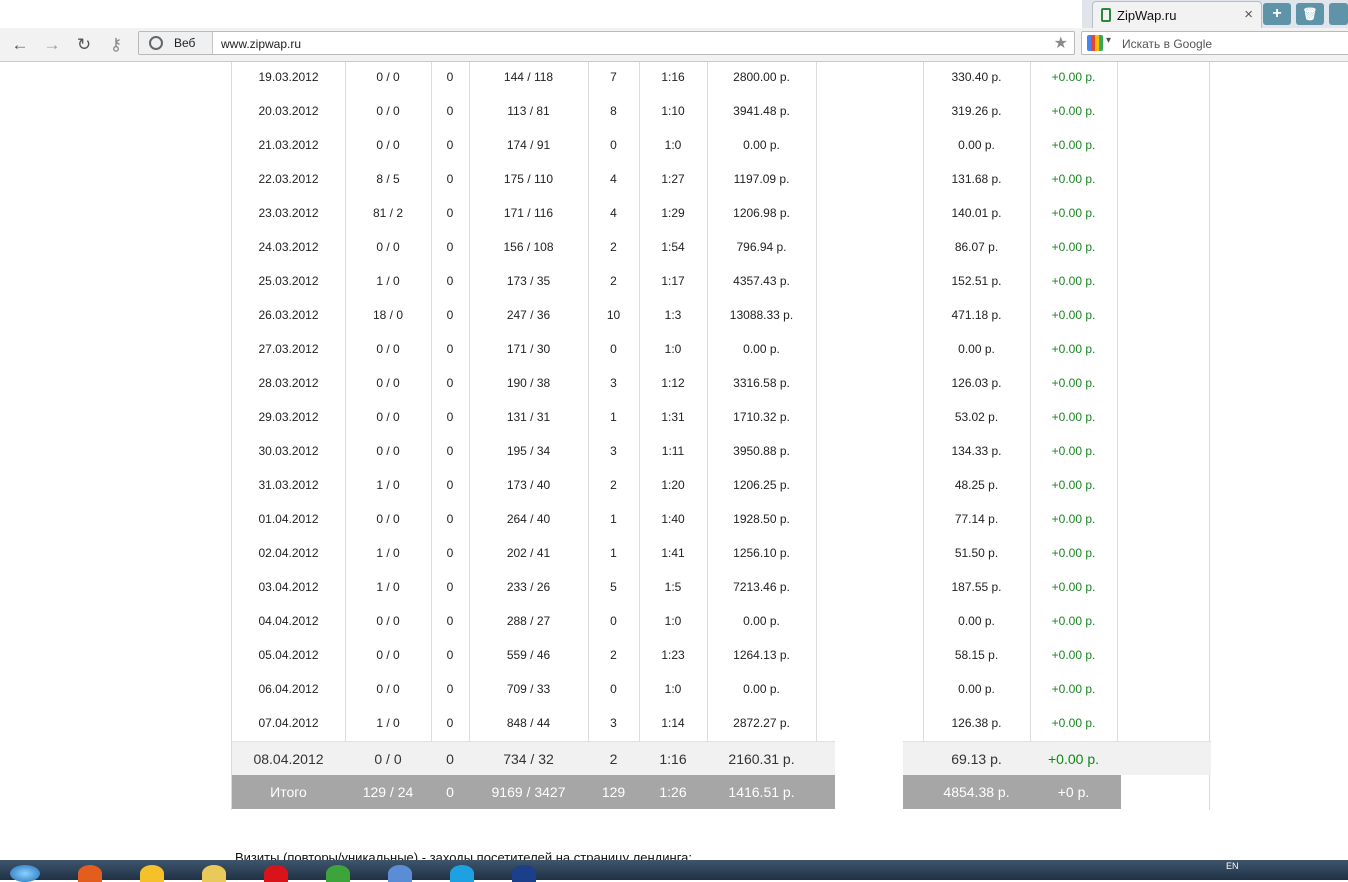 The width and height of the screenshot is (1348, 882). Describe the element at coordinates (288, 655) in the screenshot. I see `table-cell: 05.04.2012` at that location.